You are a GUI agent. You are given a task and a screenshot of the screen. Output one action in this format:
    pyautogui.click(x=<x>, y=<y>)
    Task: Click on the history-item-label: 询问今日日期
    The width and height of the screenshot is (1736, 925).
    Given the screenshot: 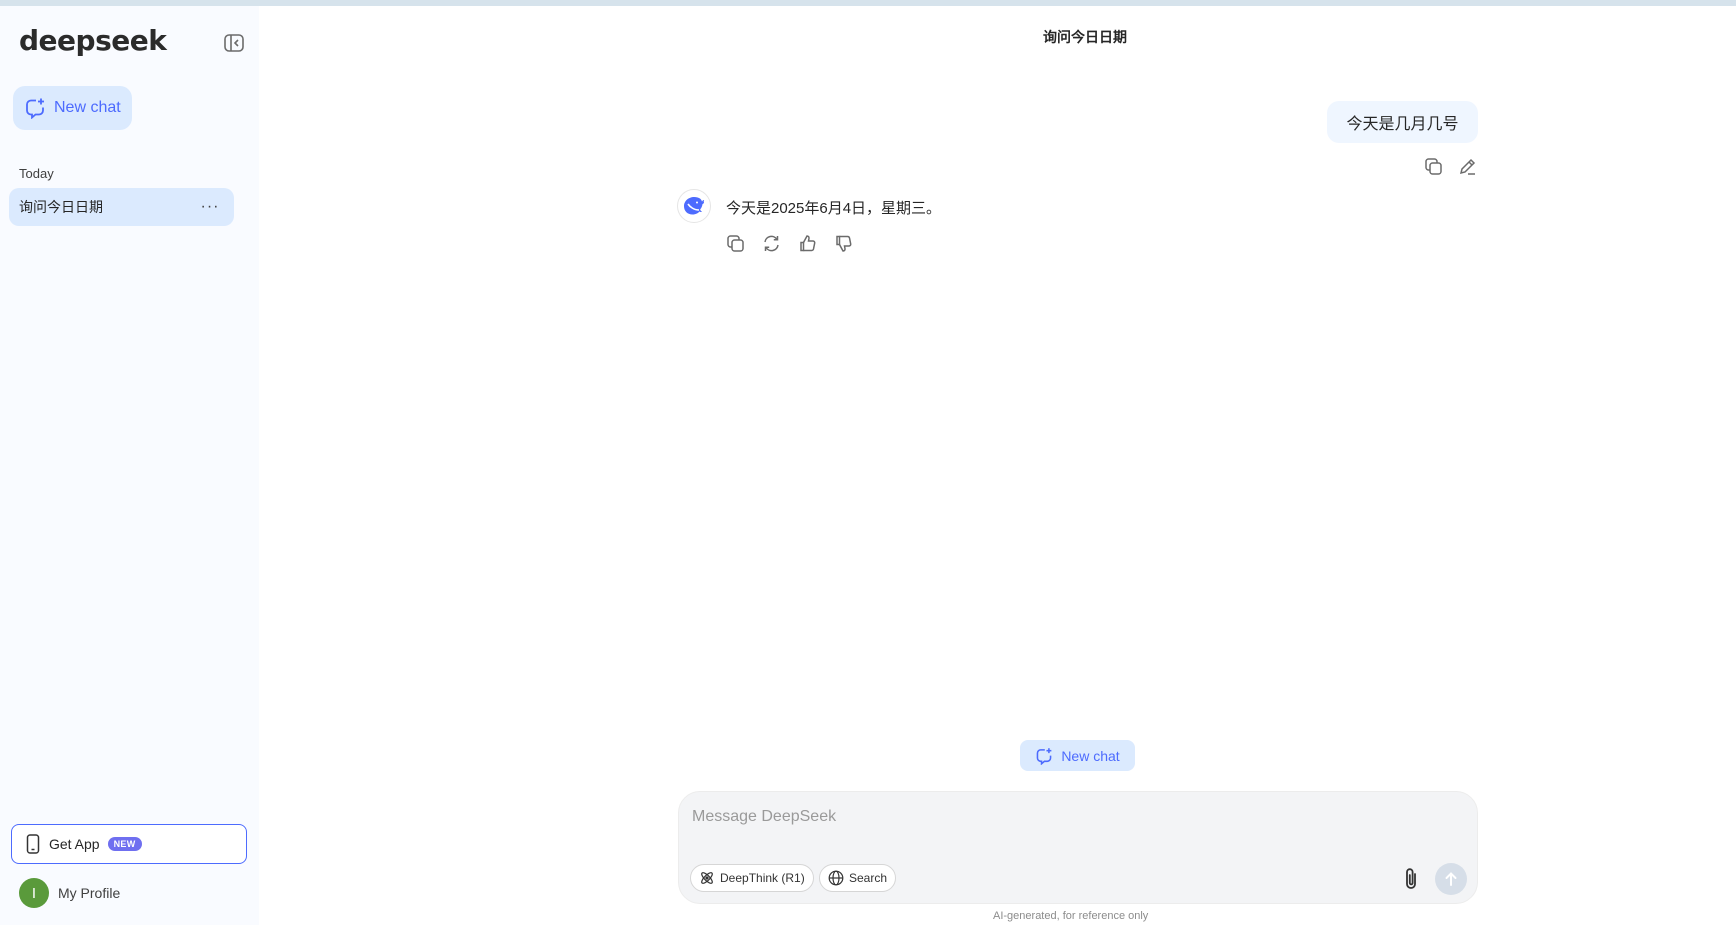 What is the action you would take?
    pyautogui.click(x=61, y=207)
    